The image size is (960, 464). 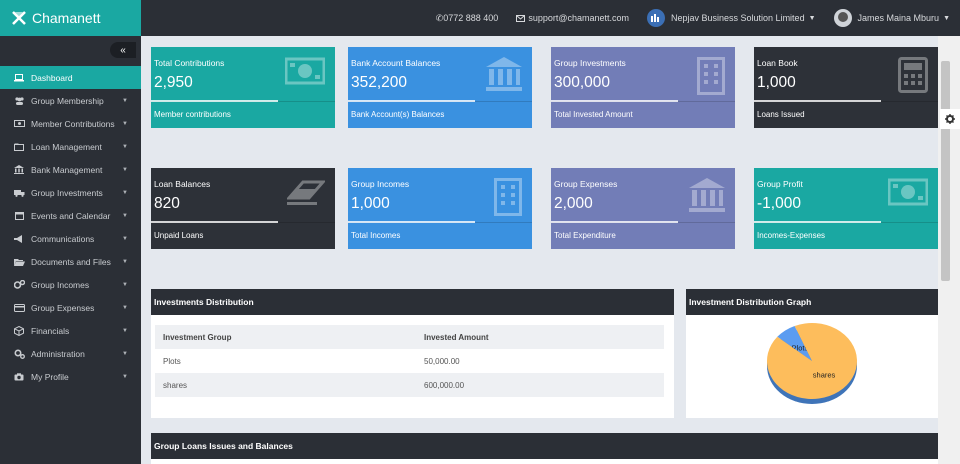 I want to click on user-dropdown: James Maina Mburu ▼, so click(x=891, y=18).